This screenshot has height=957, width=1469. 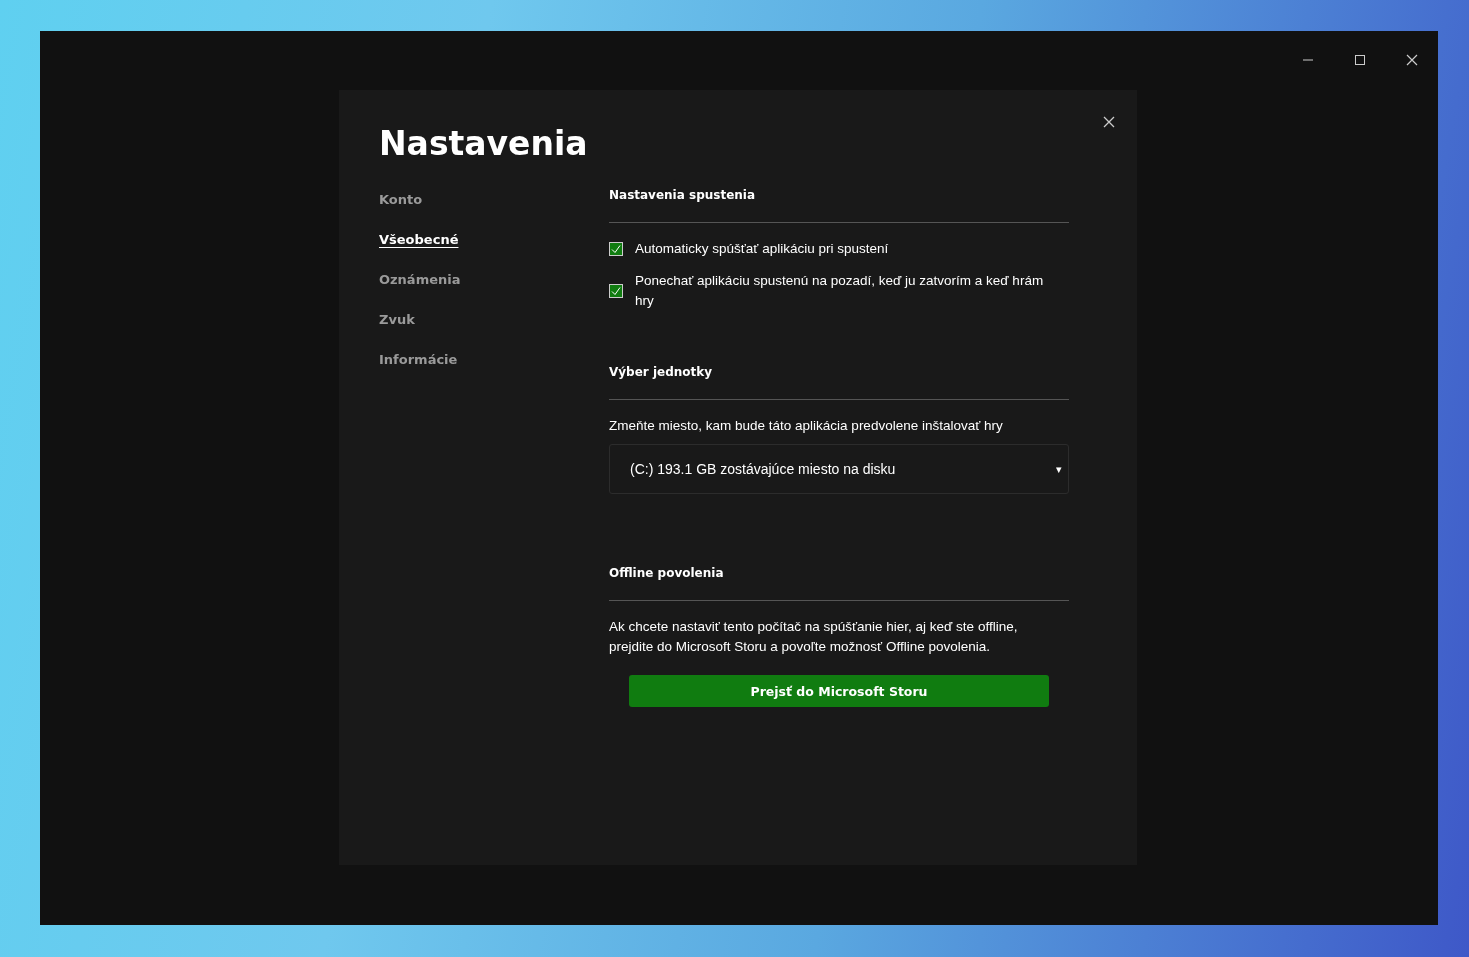 I want to click on store-button: Prejsť do Microsoft Storu, so click(x=839, y=691).